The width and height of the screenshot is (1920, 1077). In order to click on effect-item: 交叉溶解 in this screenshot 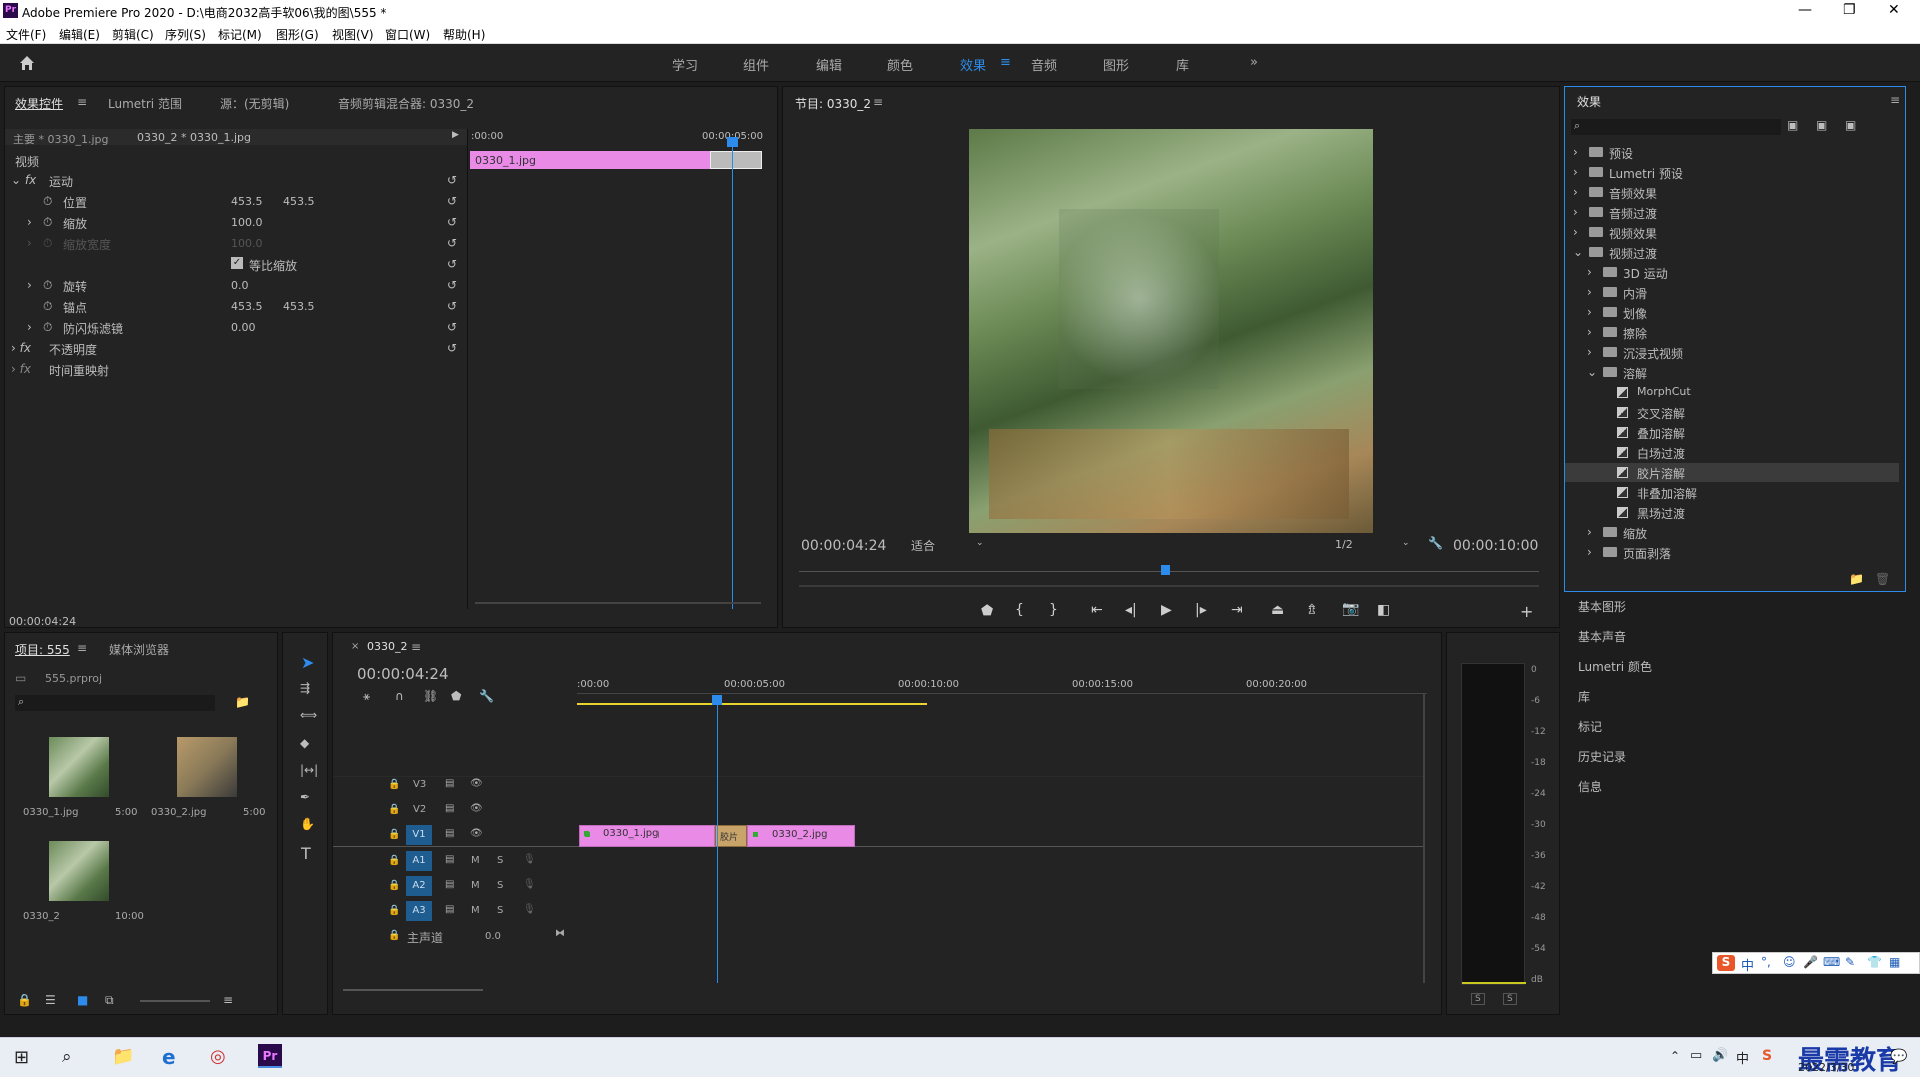, I will do `click(1732, 412)`.